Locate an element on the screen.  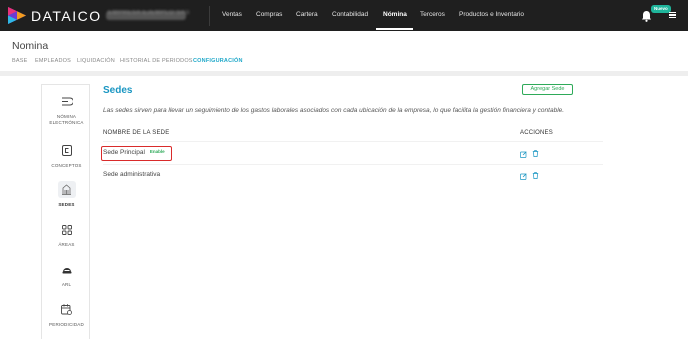
nav-item-terceros: Terceros is located at coordinates (432, 14).